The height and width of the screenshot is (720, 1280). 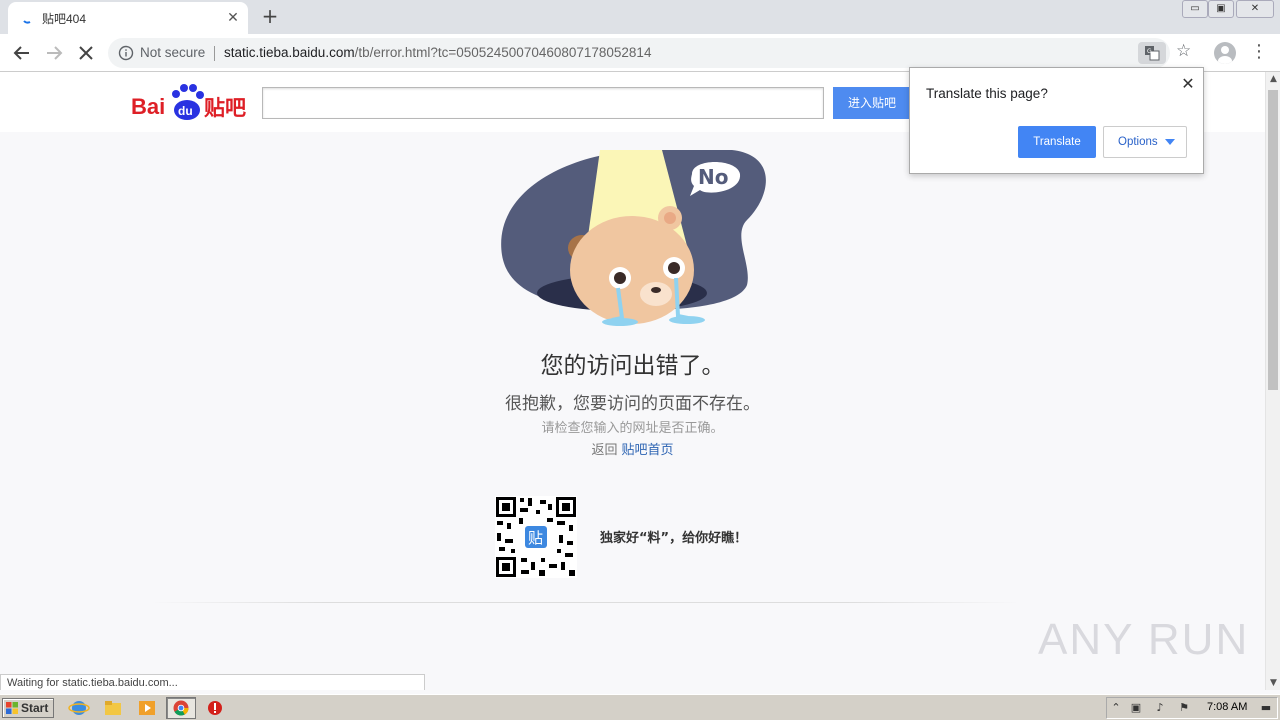 I want to click on options-label: Options, so click(x=1138, y=142).